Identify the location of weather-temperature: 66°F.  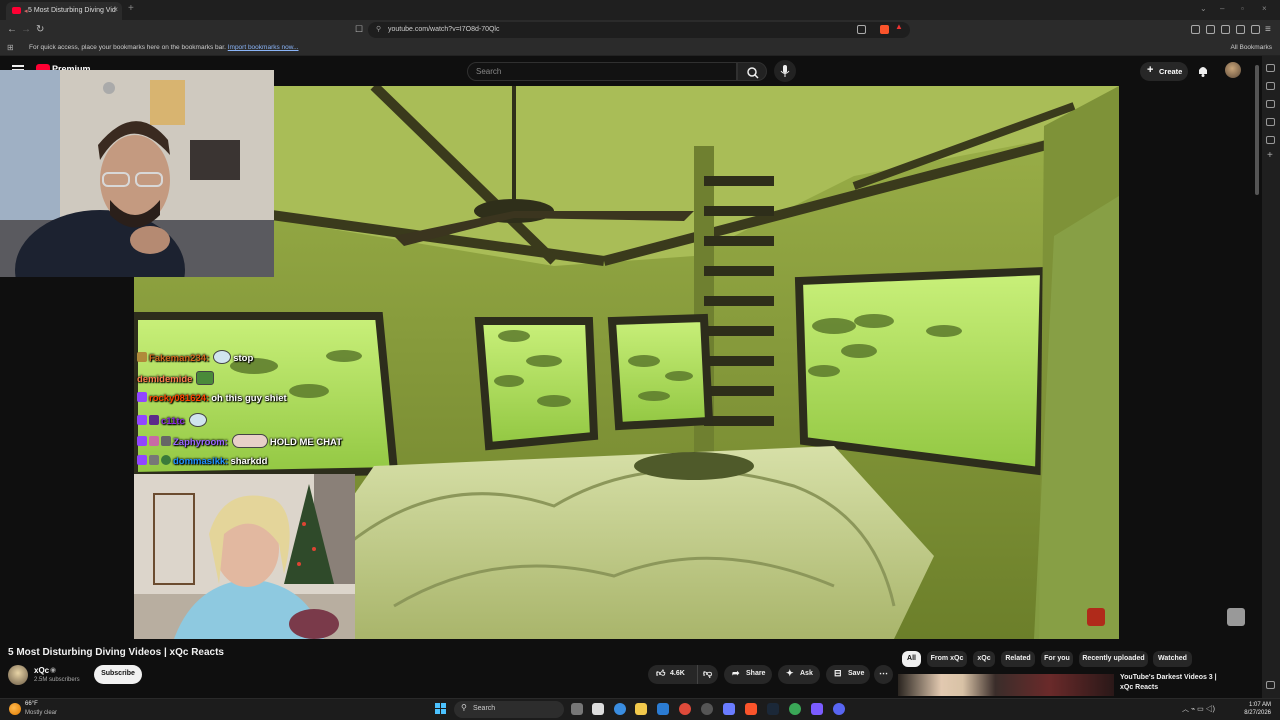
(31, 704).